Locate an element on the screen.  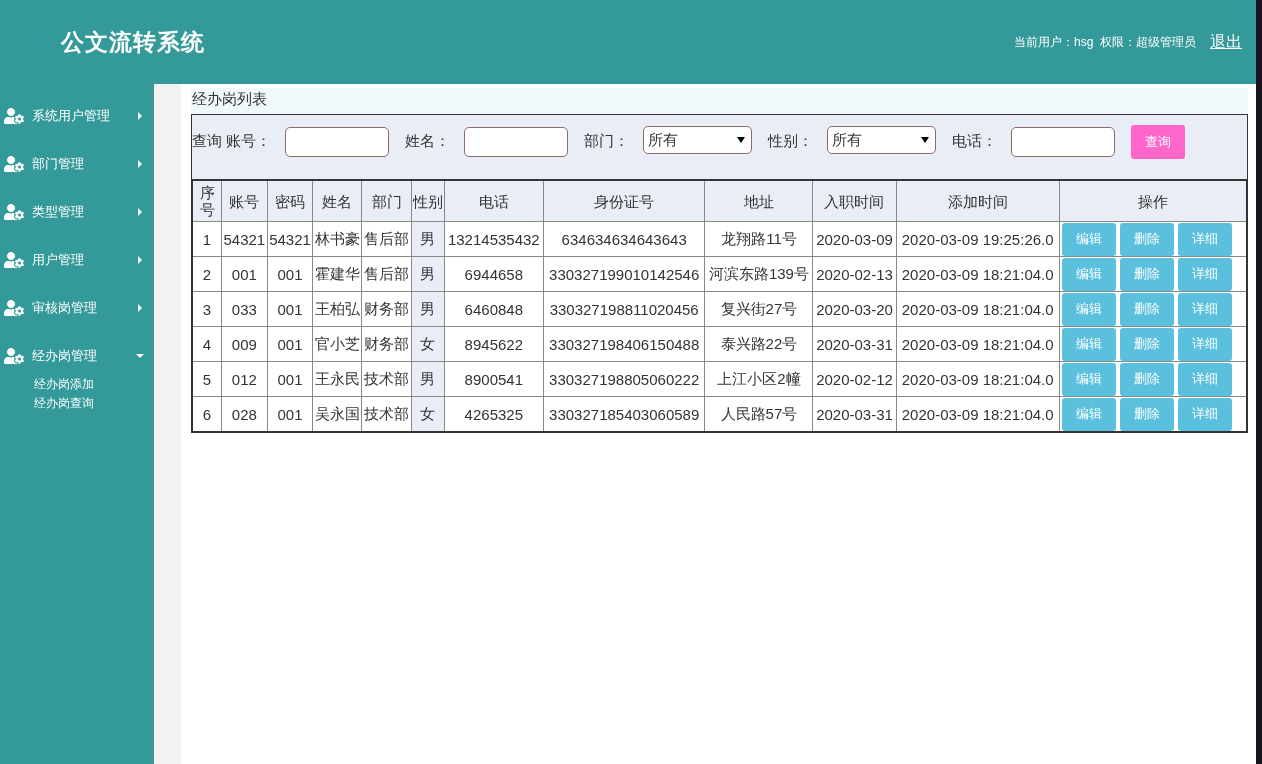
user-info: 当前用户：hsg 权限：超级管理员 is located at coordinates (1105, 42).